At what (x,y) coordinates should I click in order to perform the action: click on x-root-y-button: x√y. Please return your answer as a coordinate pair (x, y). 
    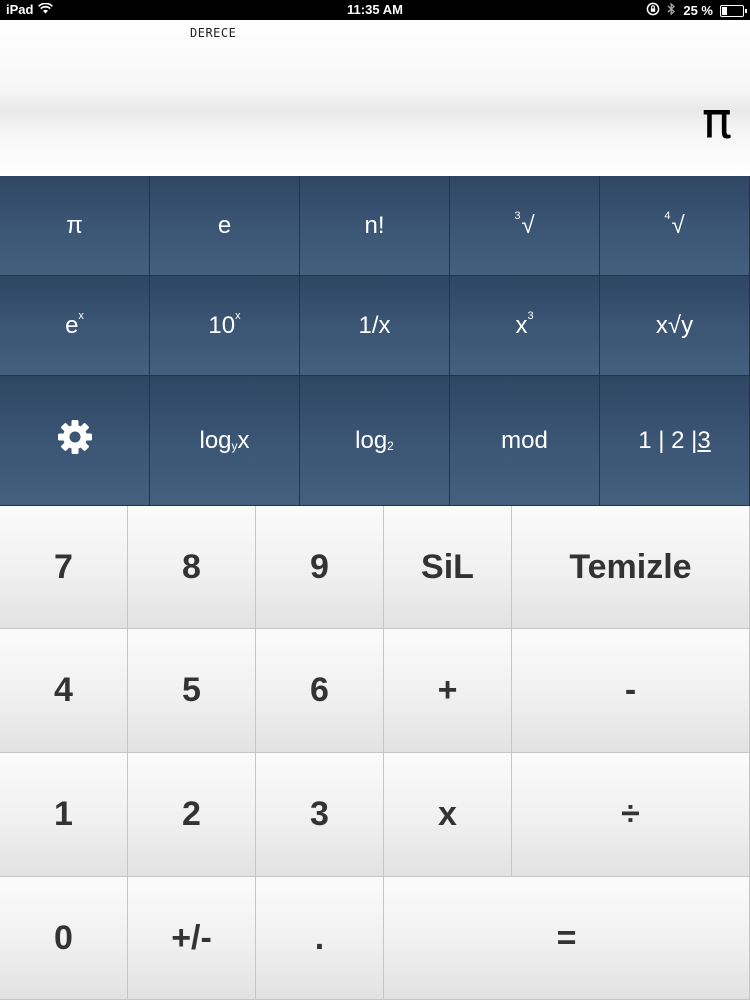
    Looking at the image, I should click on (675, 326).